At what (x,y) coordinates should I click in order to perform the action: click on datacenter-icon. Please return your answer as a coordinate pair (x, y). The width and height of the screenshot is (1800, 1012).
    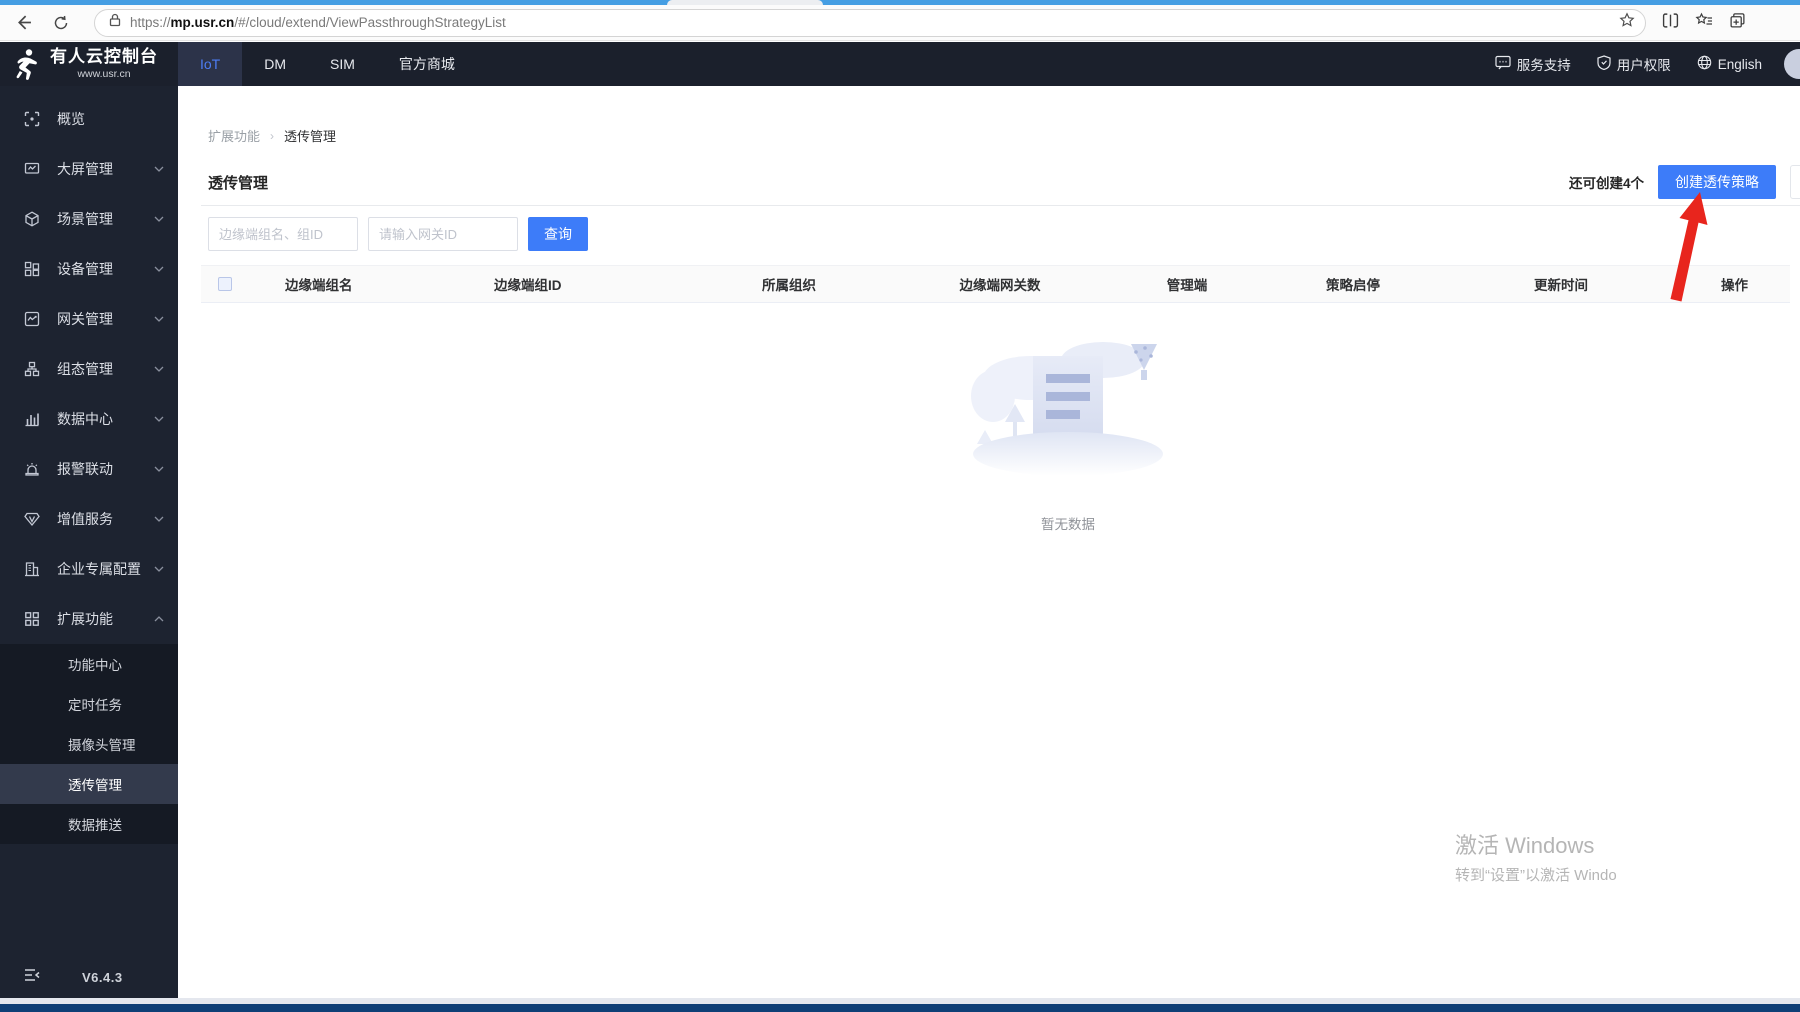
    Looking at the image, I should click on (32, 419).